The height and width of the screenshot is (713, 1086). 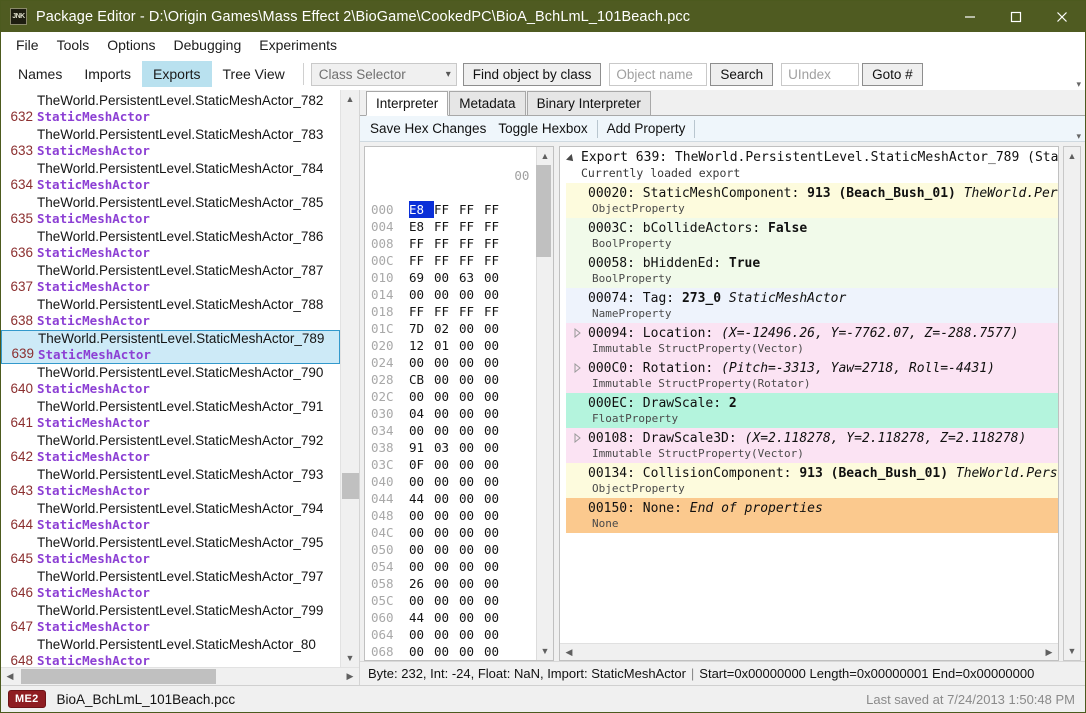 What do you see at coordinates (421, 583) in the screenshot?
I see `hex-byte: 26` at bounding box center [421, 583].